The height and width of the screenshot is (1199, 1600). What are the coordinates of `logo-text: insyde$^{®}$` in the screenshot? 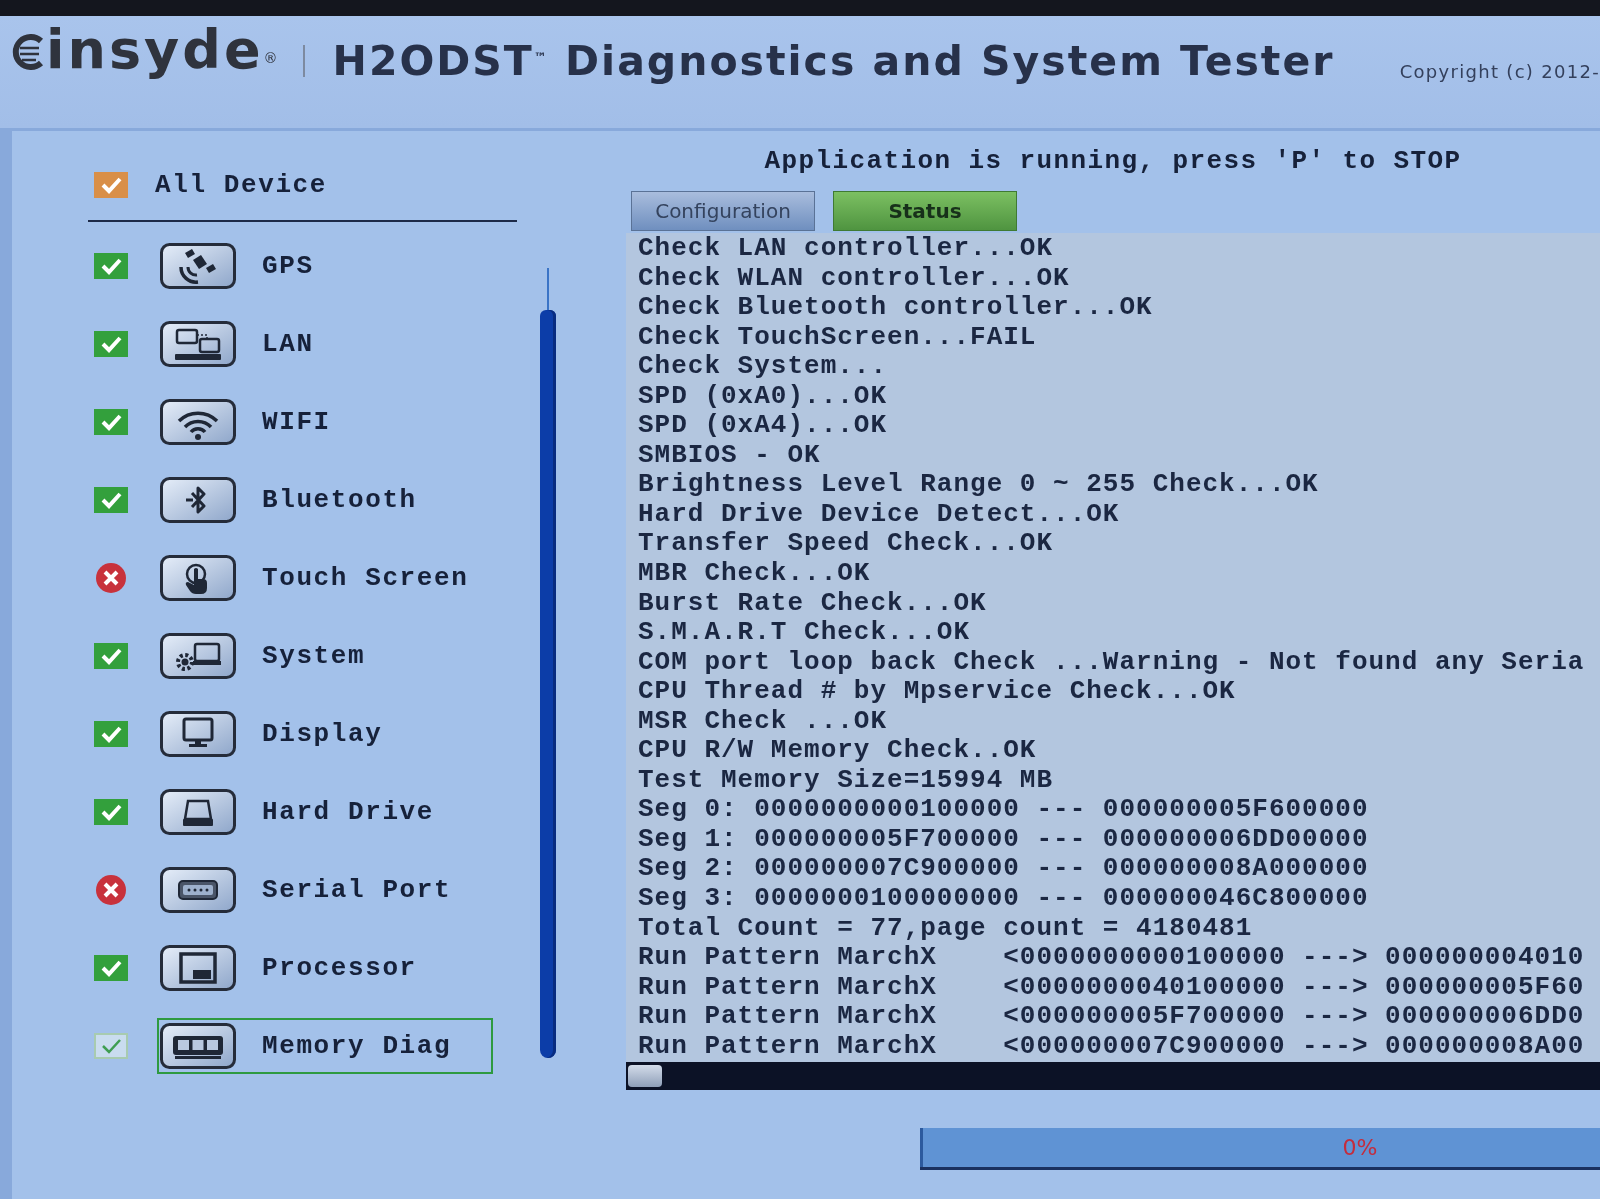 It's located at (163, 50).